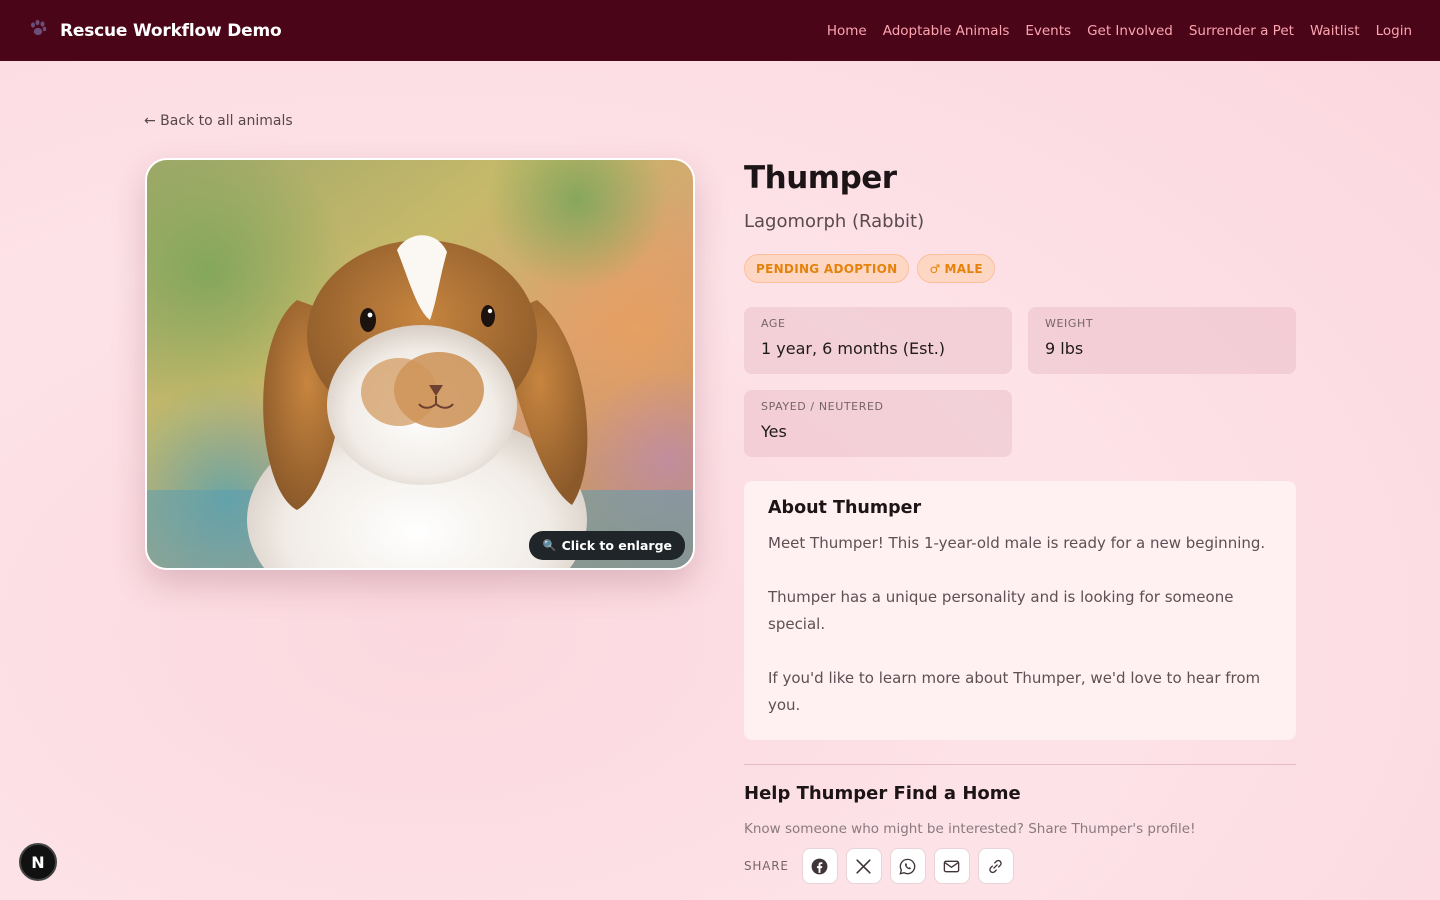 This screenshot has height=900, width=1440. What do you see at coordinates (766, 866) in the screenshot?
I see `share-label: SHARE` at bounding box center [766, 866].